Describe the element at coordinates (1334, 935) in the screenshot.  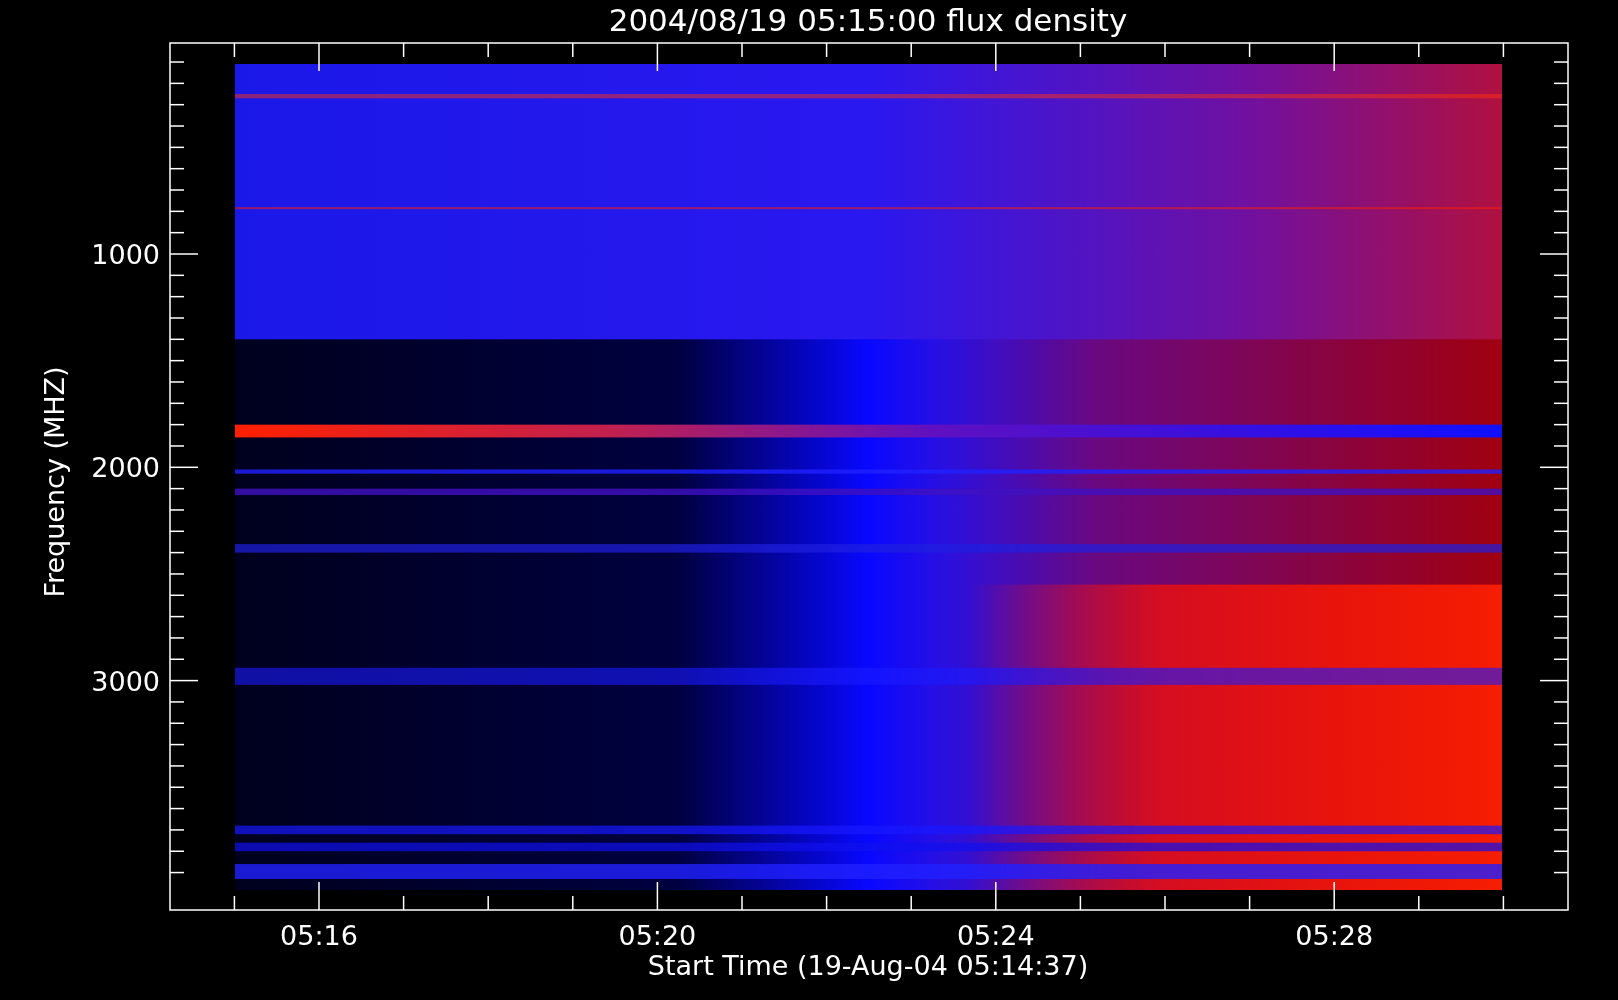
I see `x-tick-label: 05:28` at that location.